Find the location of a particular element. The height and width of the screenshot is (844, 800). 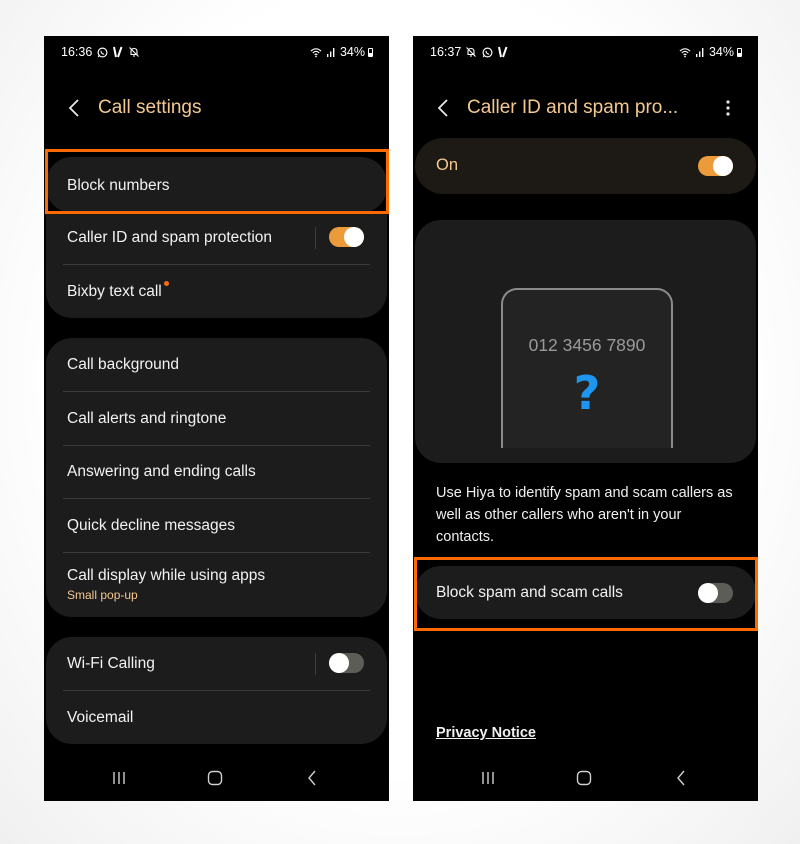

illustration-phone-number: 012 3456 7890 is located at coordinates (587, 345).